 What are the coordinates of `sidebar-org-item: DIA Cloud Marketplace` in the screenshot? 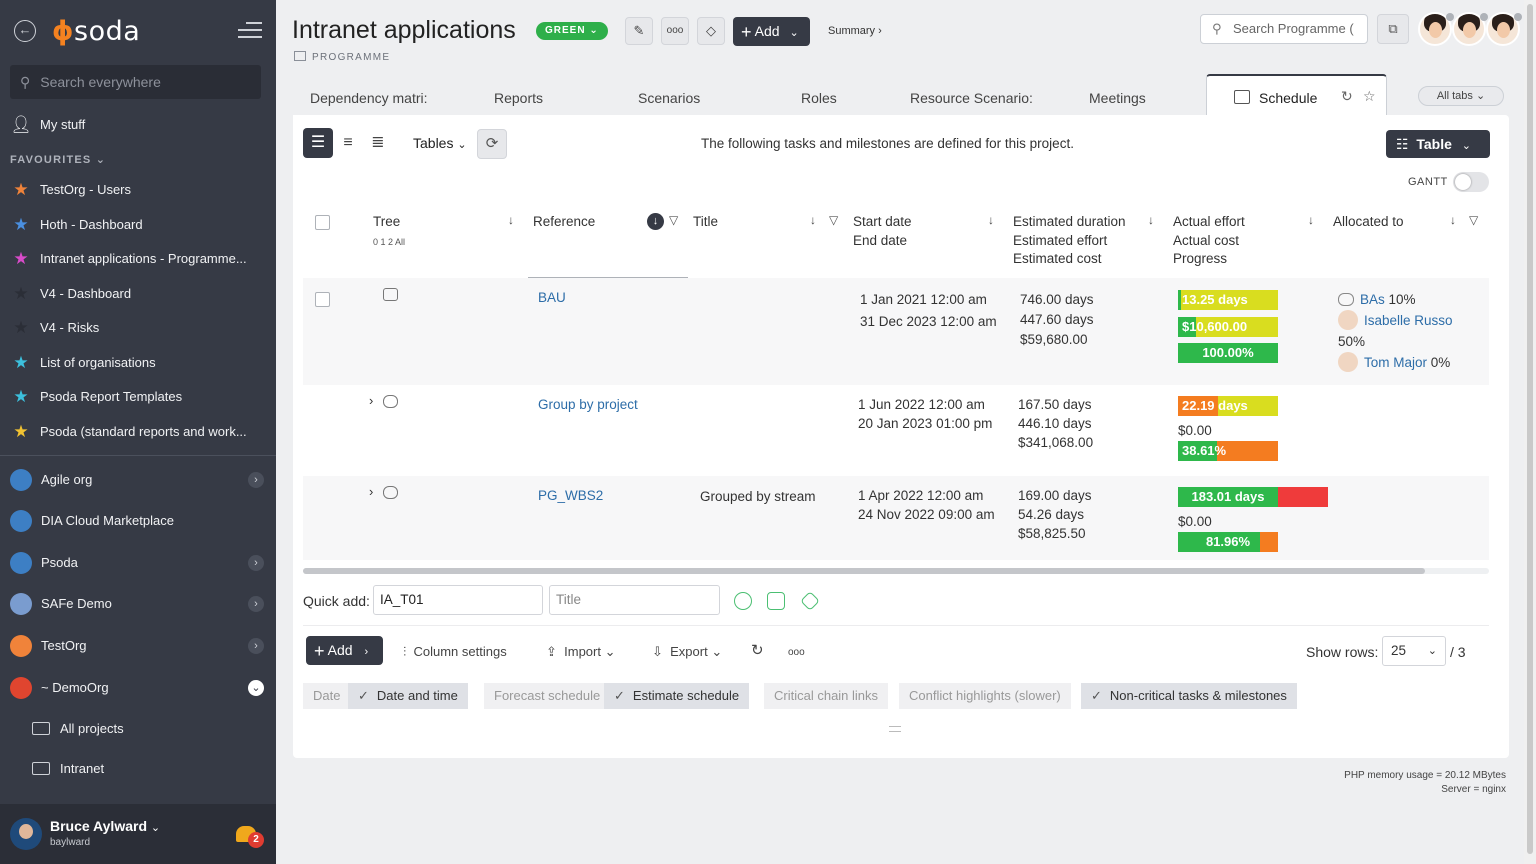 It's located at (138, 521).